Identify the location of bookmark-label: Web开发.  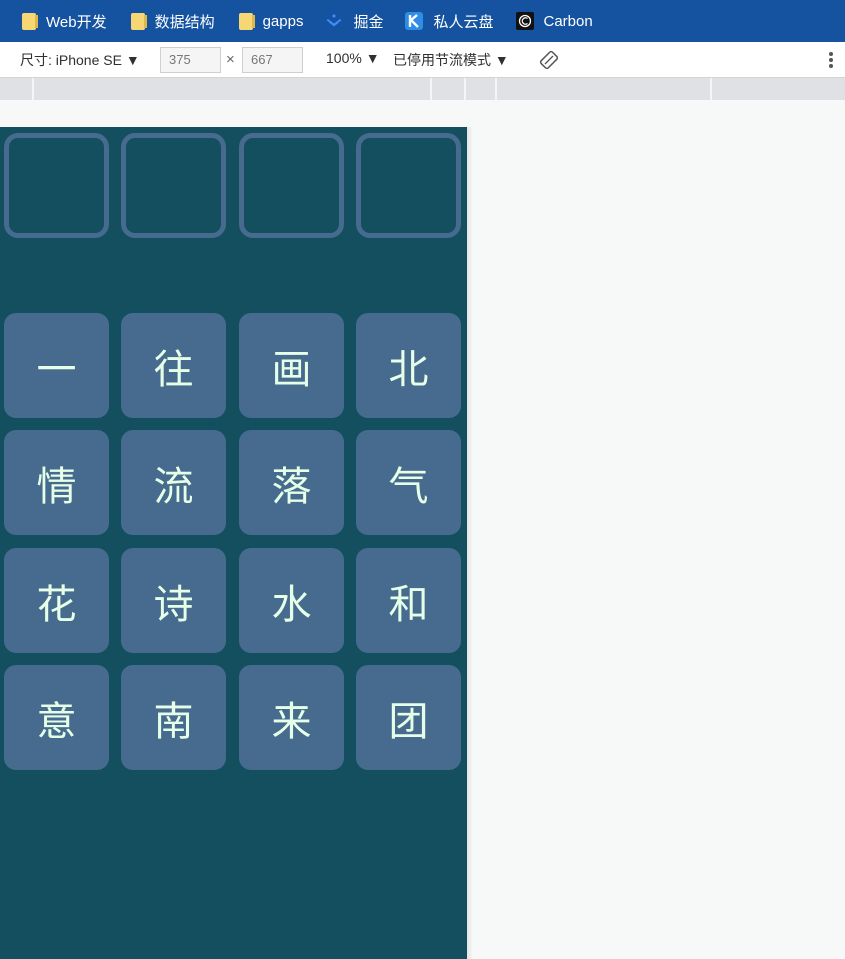
(76, 22).